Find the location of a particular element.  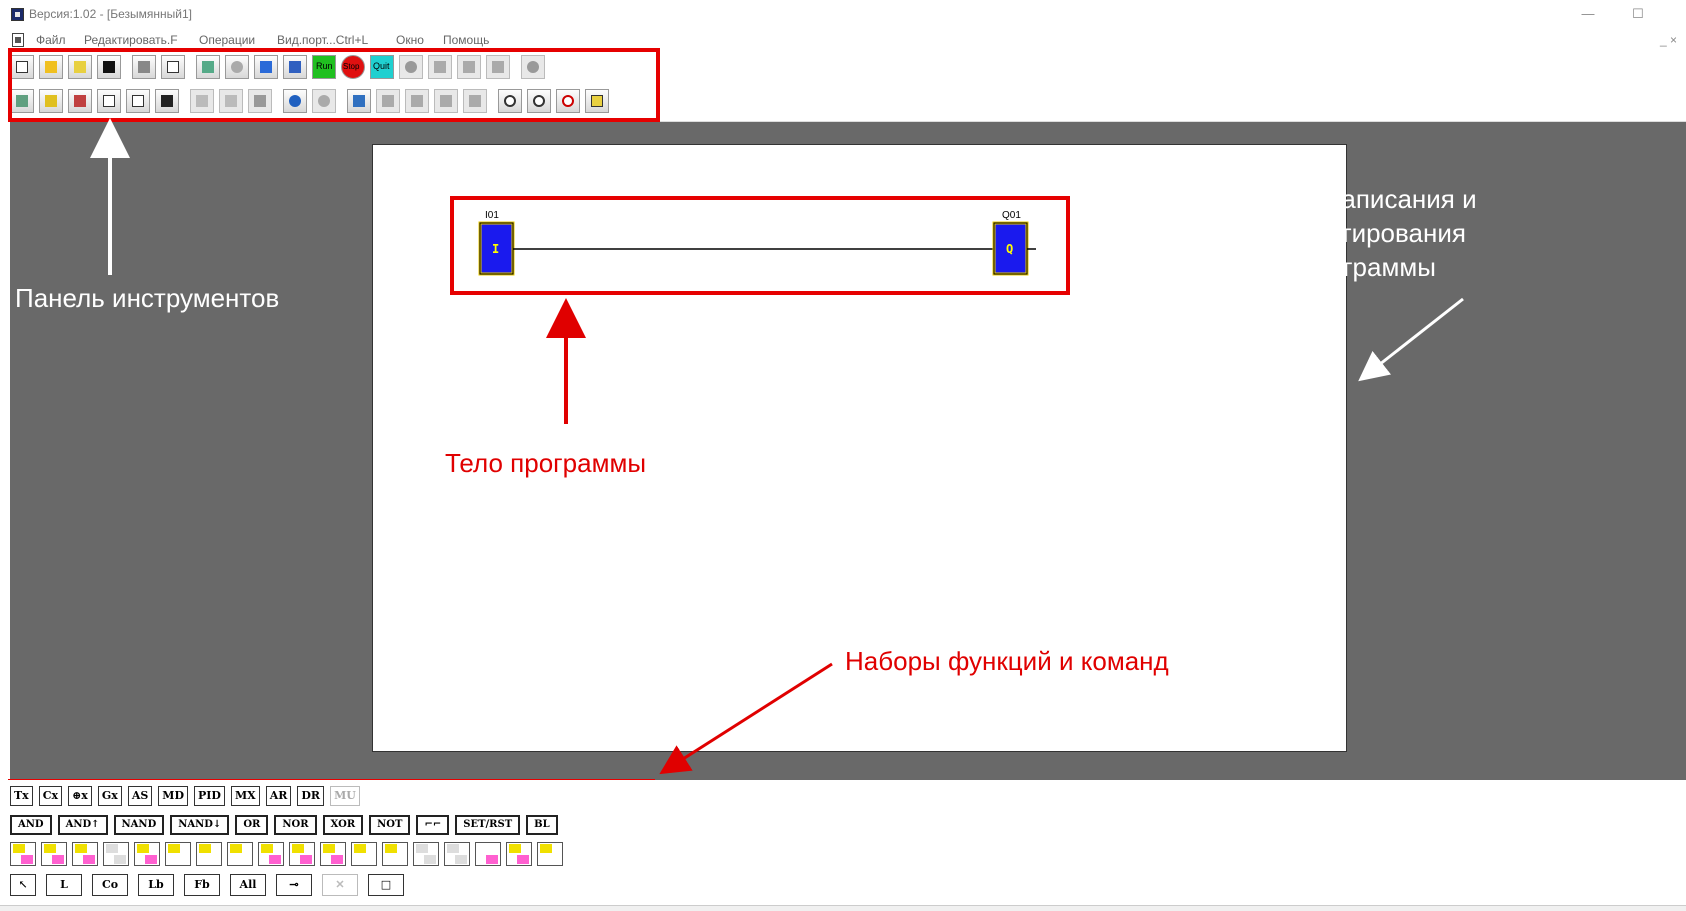

comment-tool: Co is located at coordinates (110, 885).